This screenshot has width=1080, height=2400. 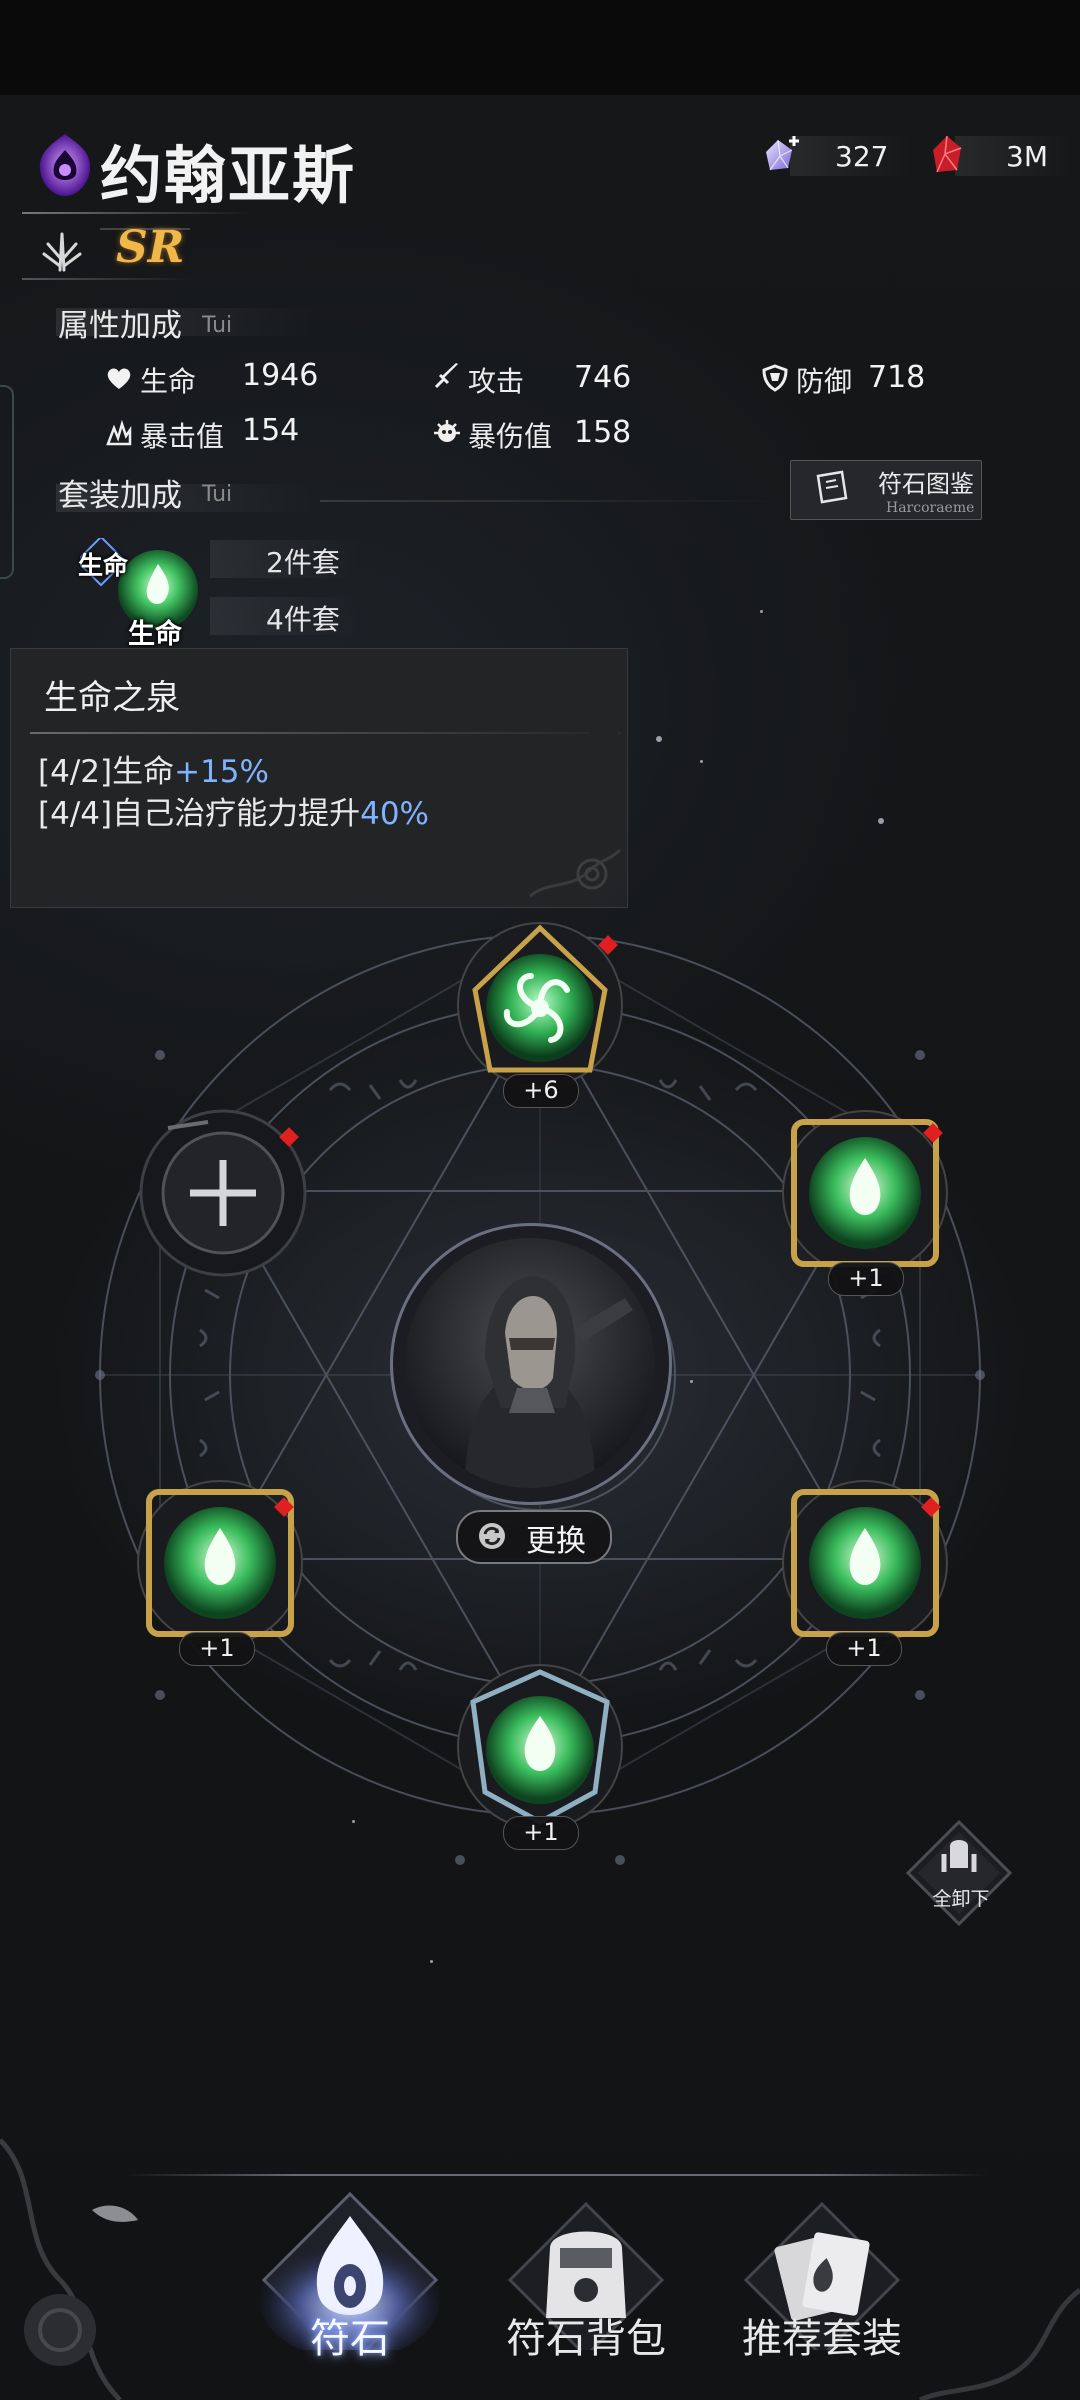 I want to click on rune-level: +6, so click(x=541, y=1091).